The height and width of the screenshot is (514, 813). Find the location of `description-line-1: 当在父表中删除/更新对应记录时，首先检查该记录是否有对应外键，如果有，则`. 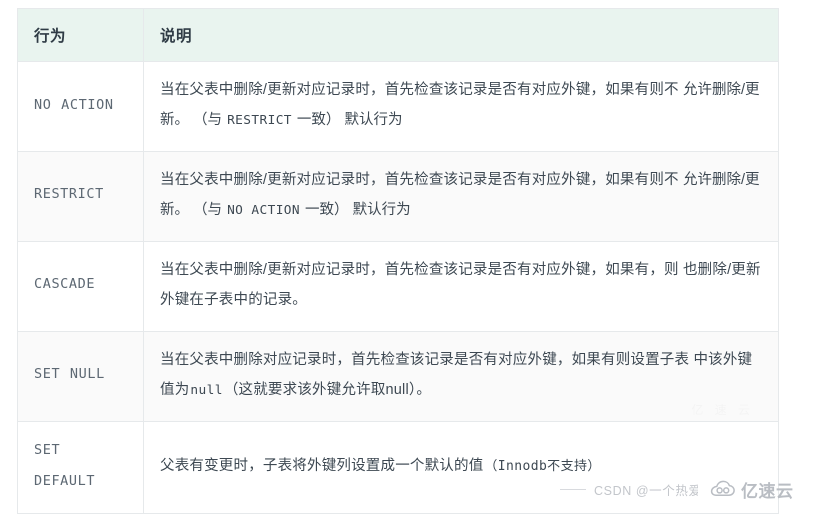

description-line-1: 当在父表中删除/更新对应记录时，首先检查该记录是否有对应外键，如果有，则 is located at coordinates (419, 269).